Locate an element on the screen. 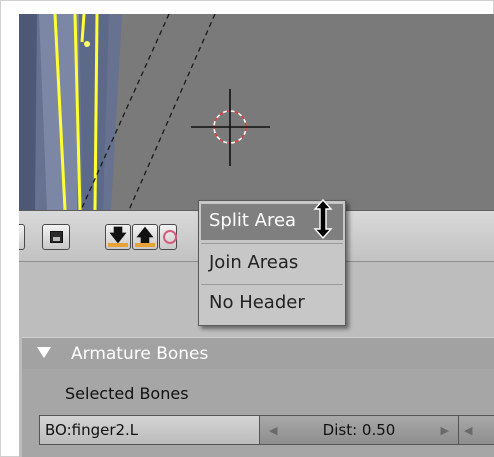  image-icon is located at coordinates (56, 237).